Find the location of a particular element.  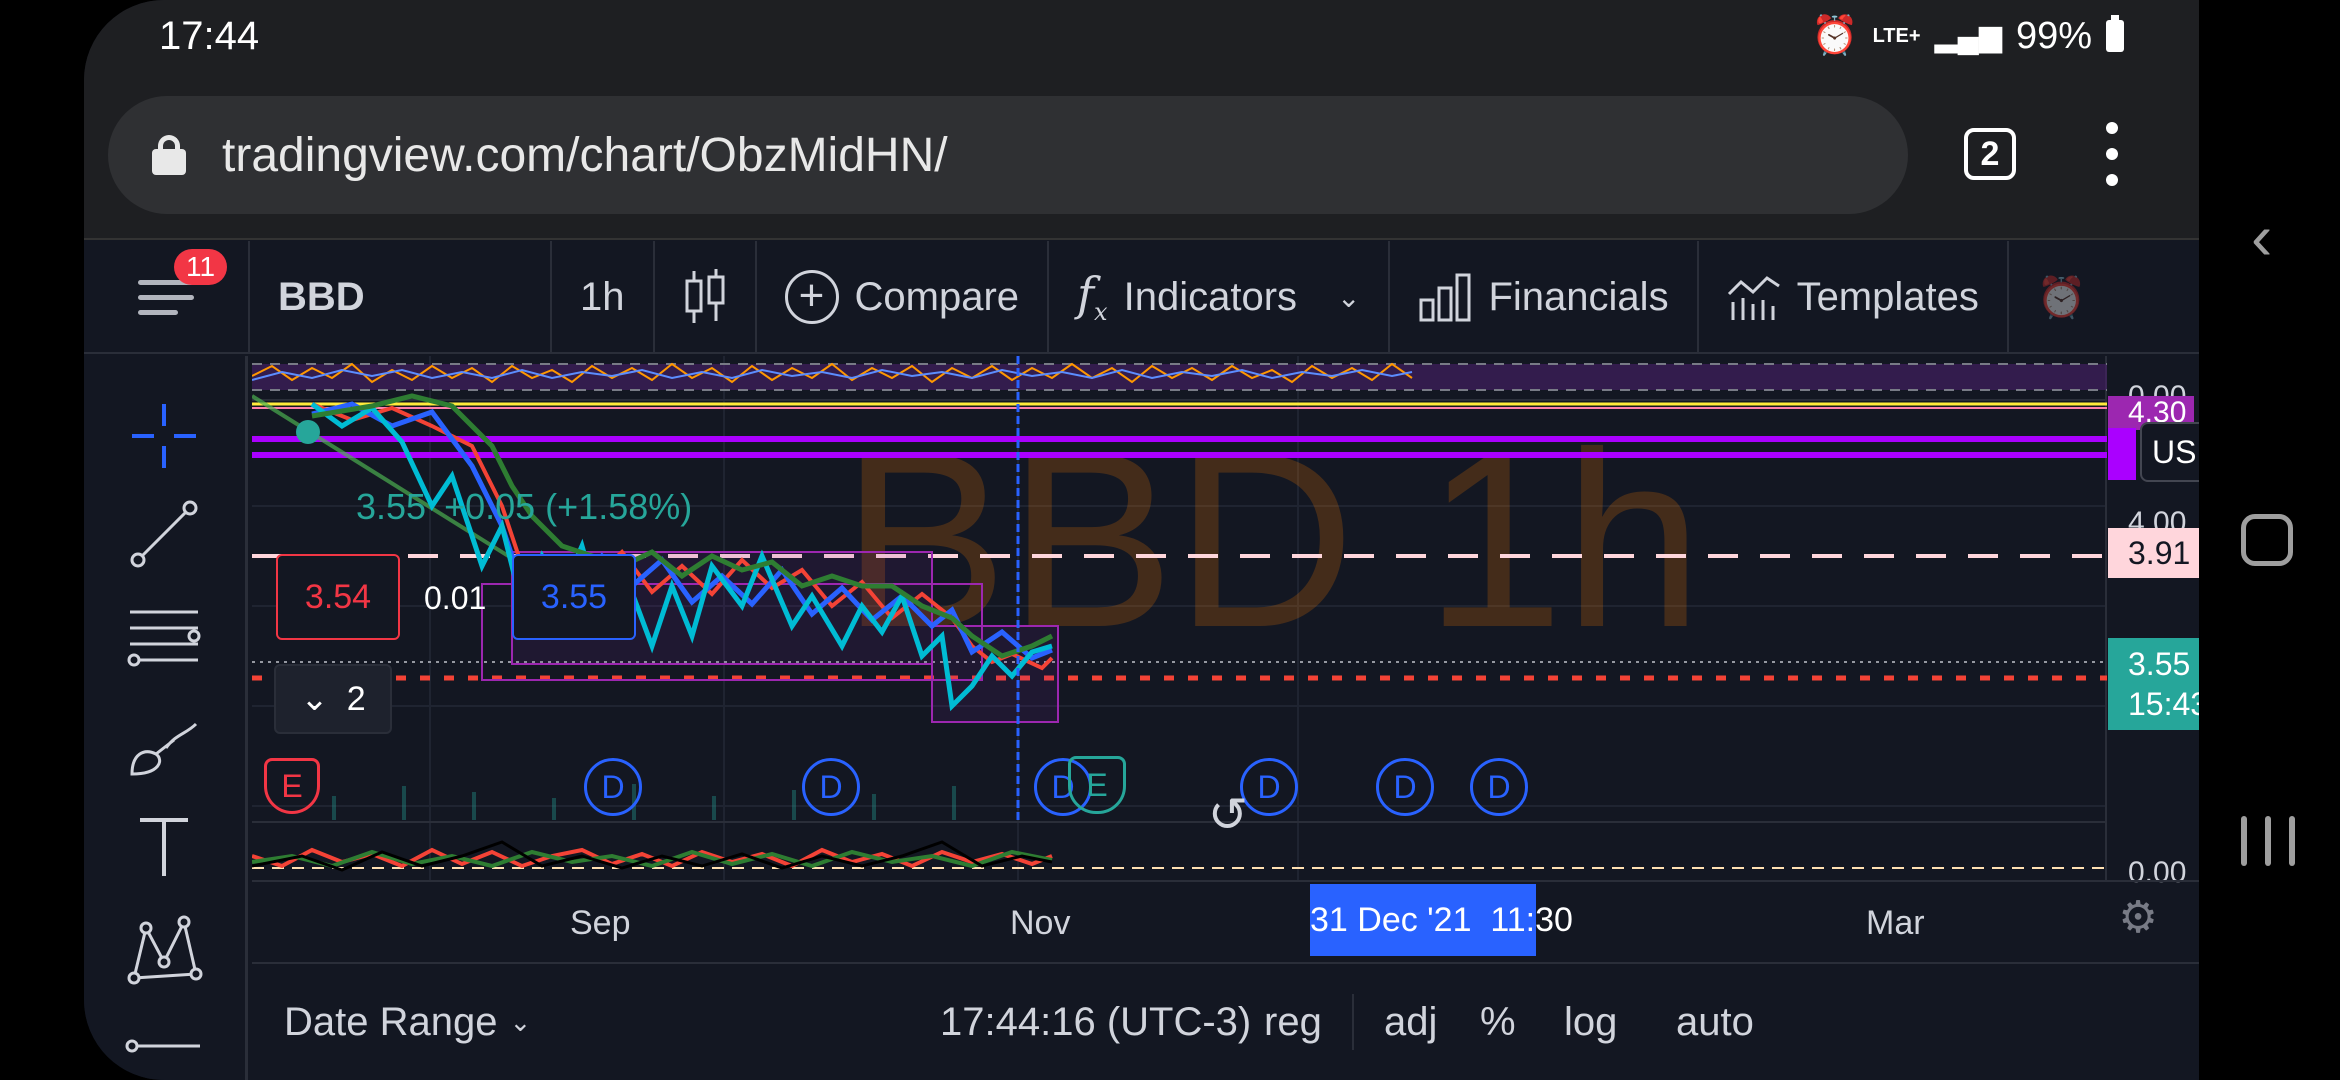

financials-button: Financials is located at coordinates (1543, 297).